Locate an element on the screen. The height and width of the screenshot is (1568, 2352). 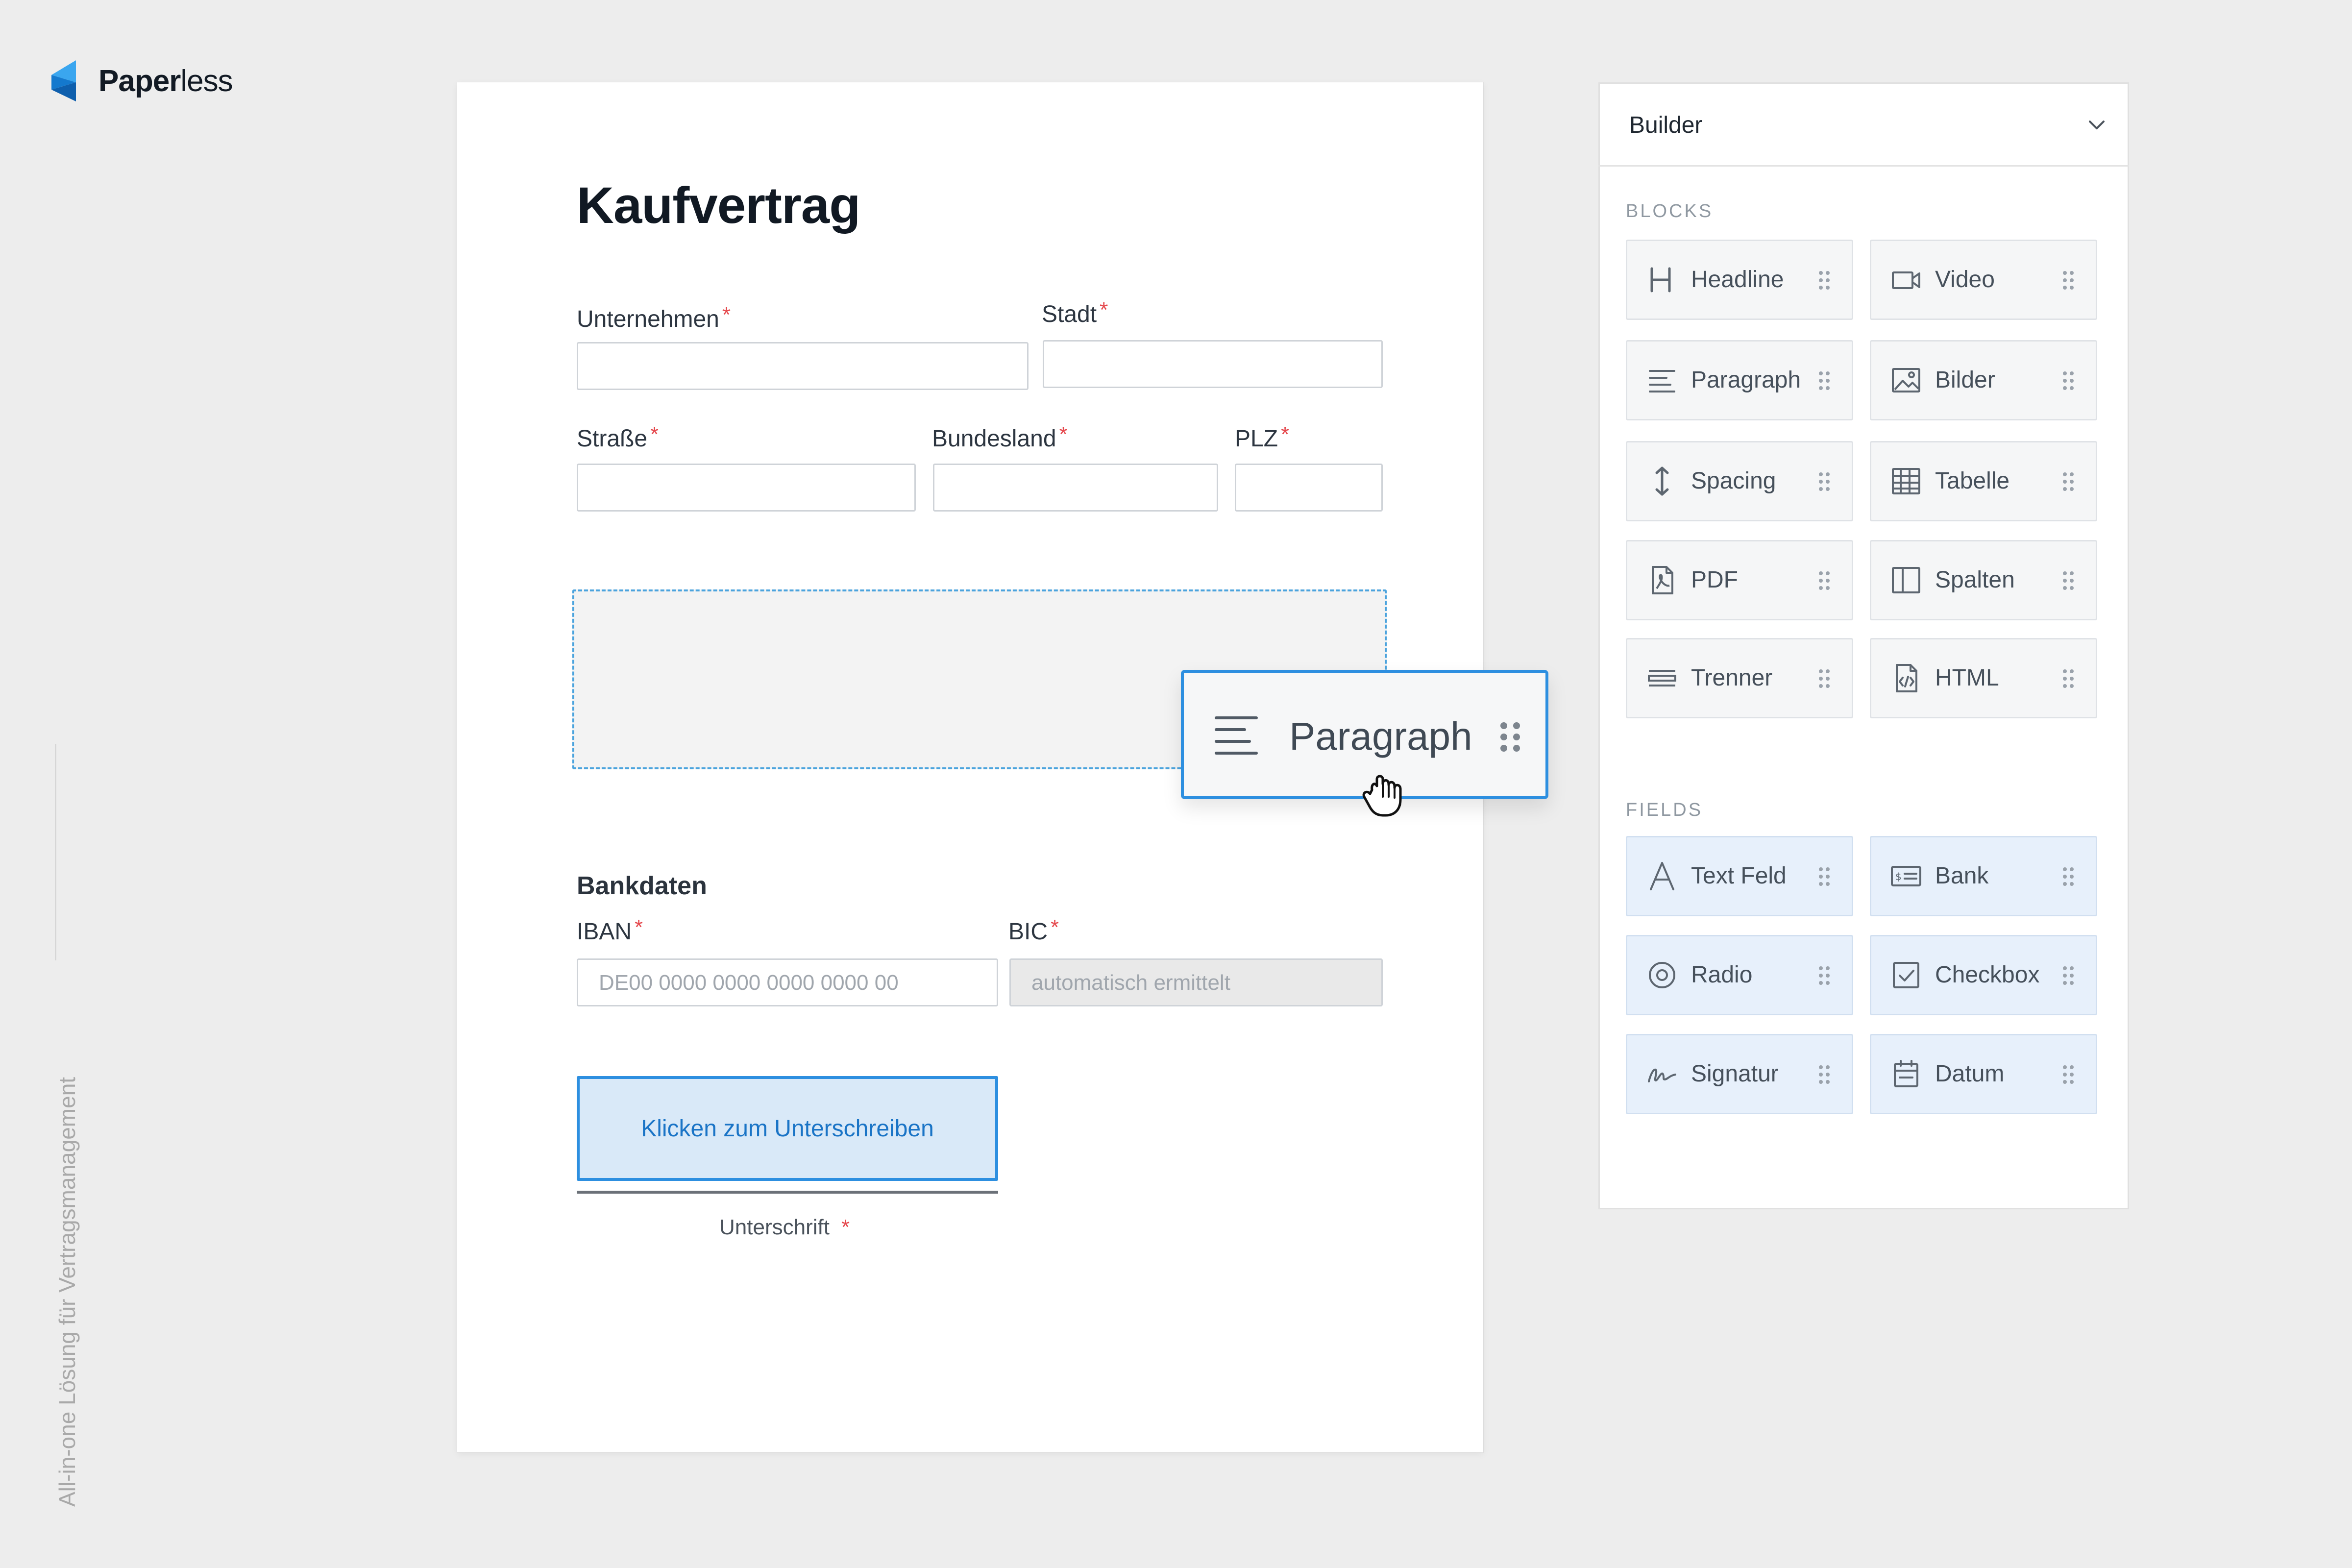
signature-icon is located at coordinates (1662, 1075).